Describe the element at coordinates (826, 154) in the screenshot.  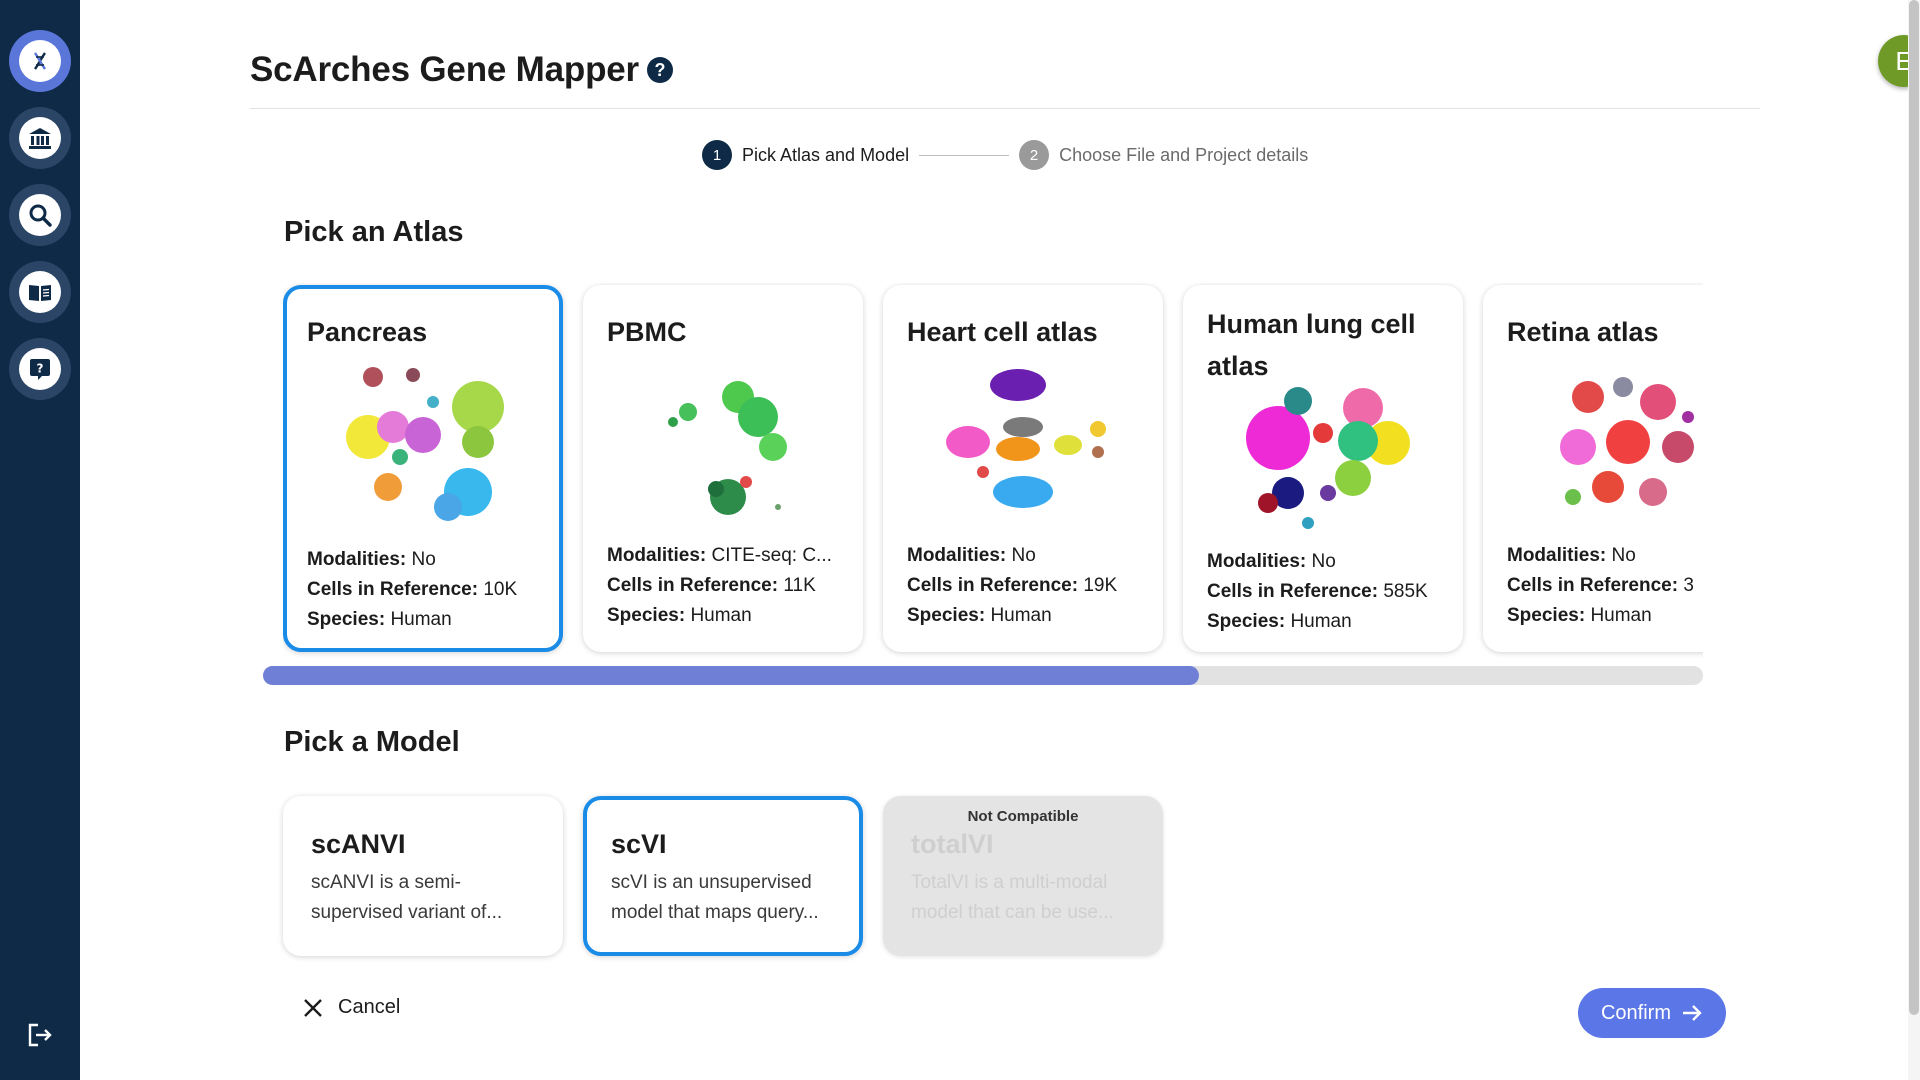
I see `step-1-label: Pick Atlas and Model` at that location.